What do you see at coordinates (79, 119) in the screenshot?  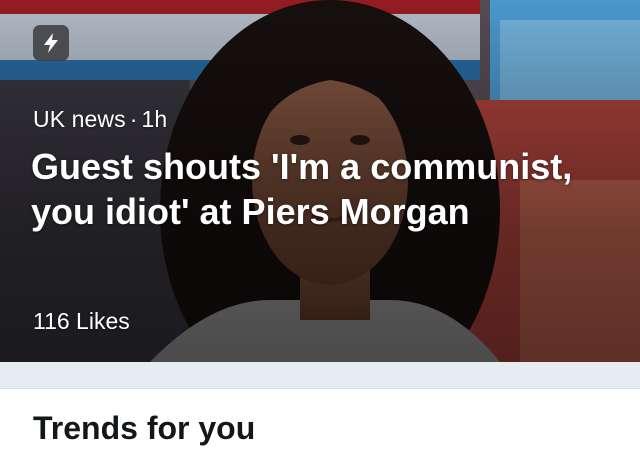 I see `moment-category: UK news` at bounding box center [79, 119].